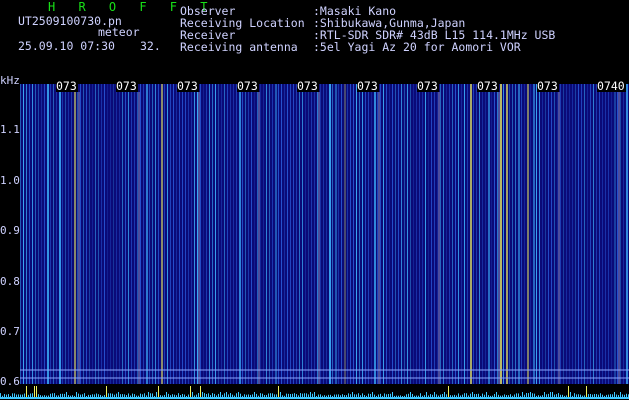  What do you see at coordinates (119, 32) in the screenshot?
I see `file-type: meteor` at bounding box center [119, 32].